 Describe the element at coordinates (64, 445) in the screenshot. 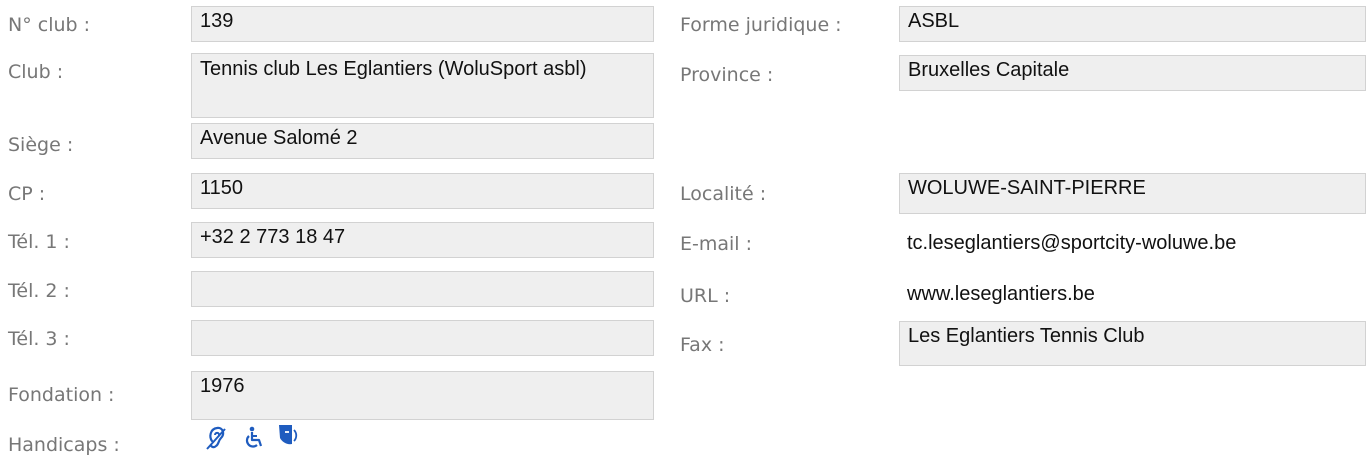

I see `handicaps-label: Handicaps :` at that location.